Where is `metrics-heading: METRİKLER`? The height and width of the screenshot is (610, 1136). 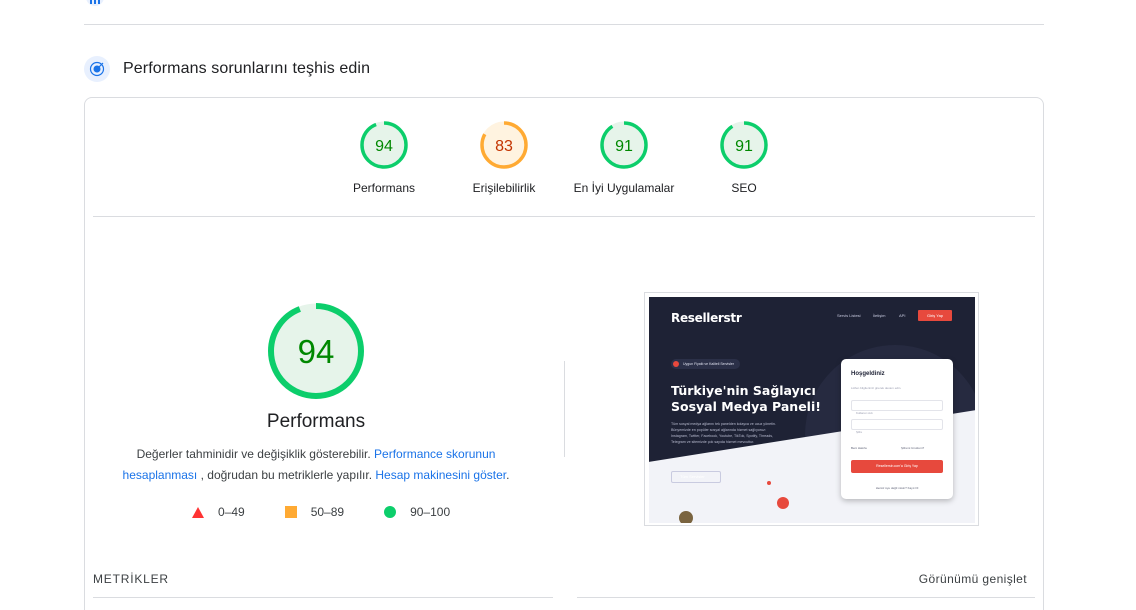 metrics-heading: METRİKLER is located at coordinates (131, 579).